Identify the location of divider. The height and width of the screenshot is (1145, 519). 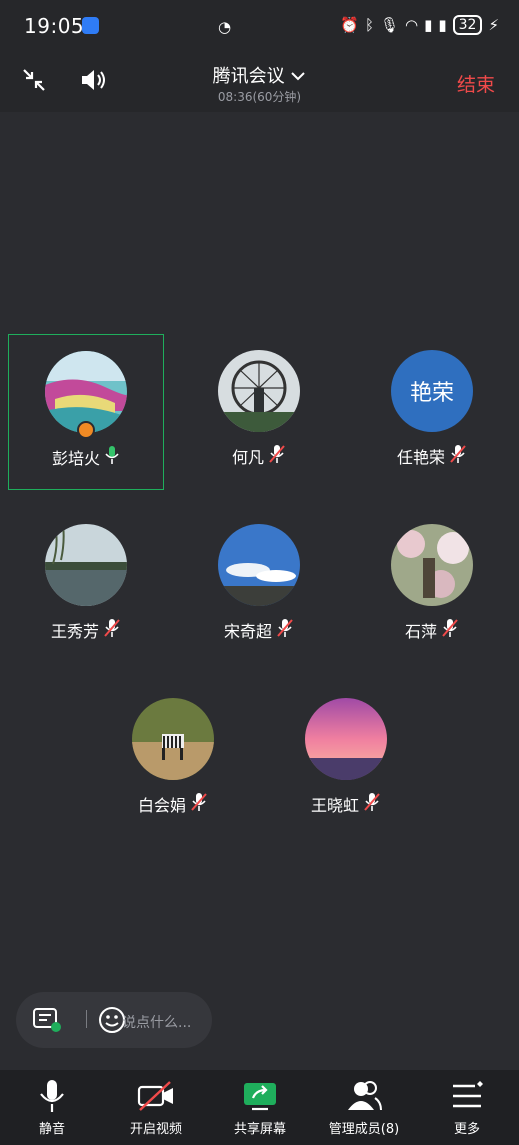
(86, 1019).